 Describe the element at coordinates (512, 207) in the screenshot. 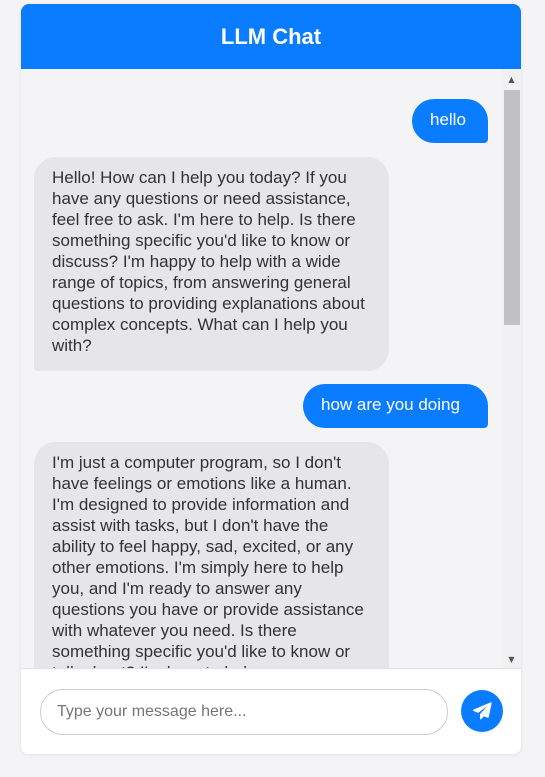

I see `scrollbar-thumb` at that location.